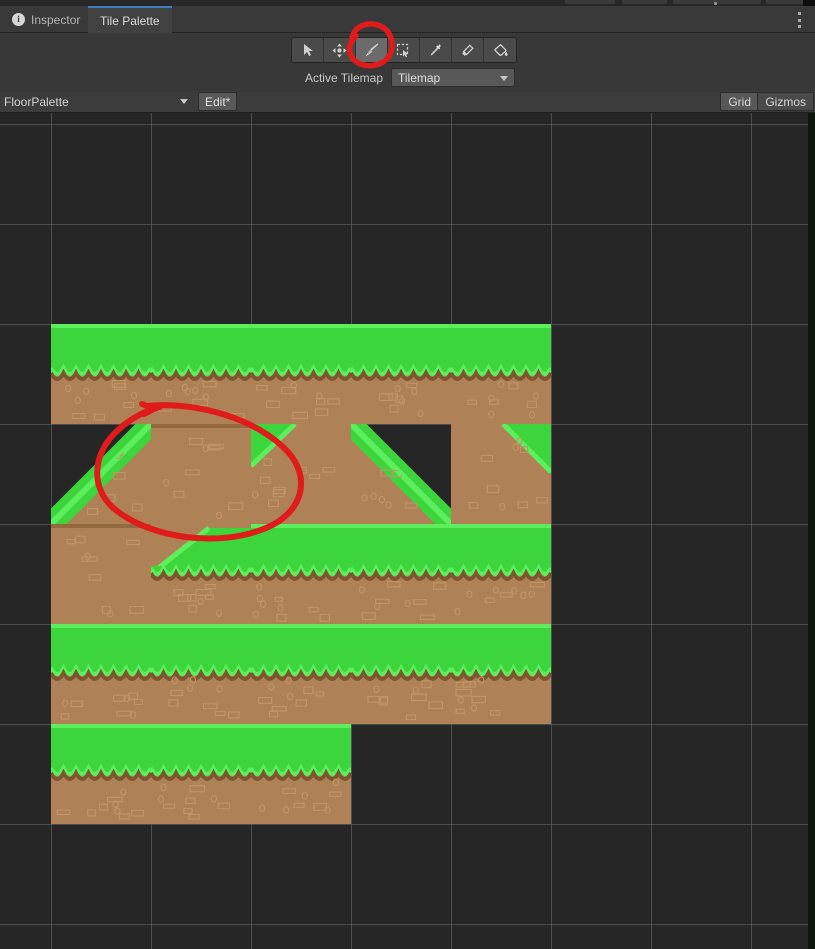  I want to click on select-tool-button, so click(308, 50).